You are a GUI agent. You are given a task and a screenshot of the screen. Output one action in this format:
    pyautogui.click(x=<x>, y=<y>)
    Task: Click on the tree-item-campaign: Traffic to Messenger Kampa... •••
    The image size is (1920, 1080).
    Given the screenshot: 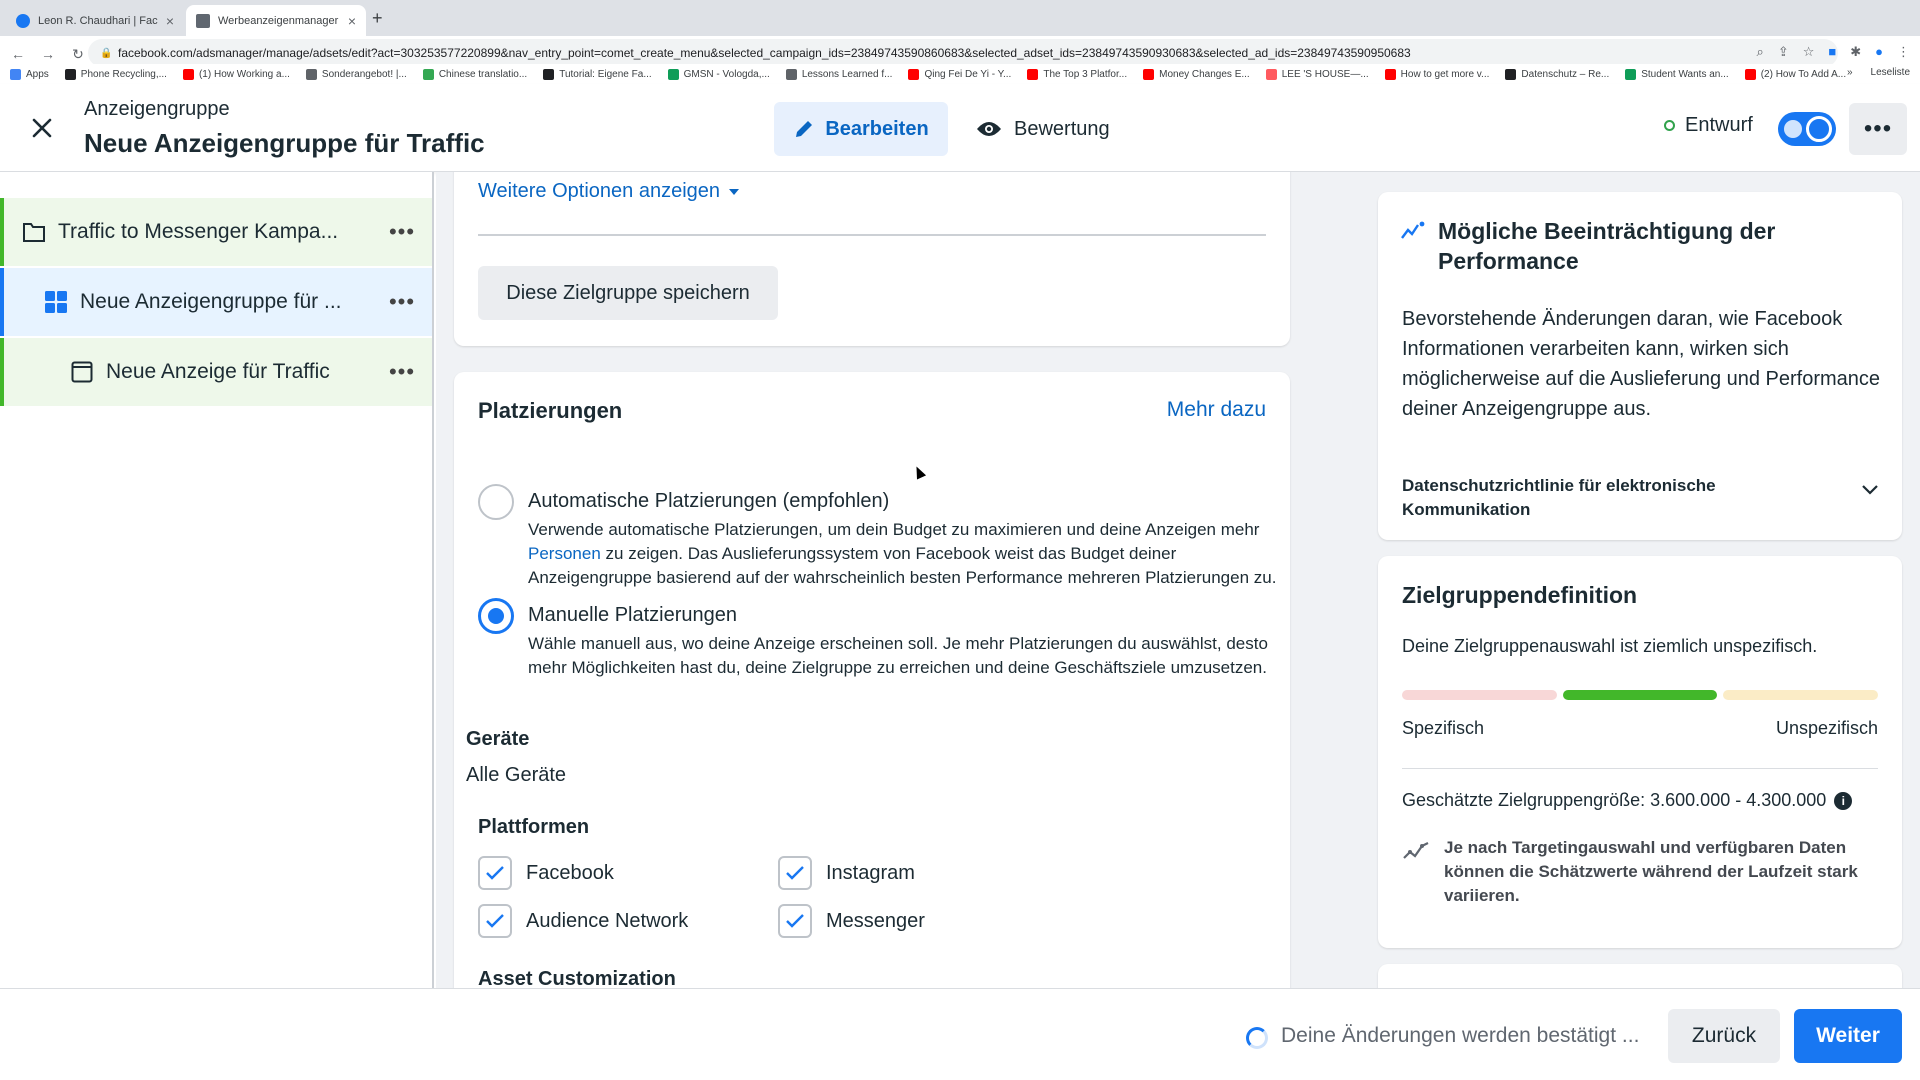 What is the action you would take?
    pyautogui.click(x=216, y=232)
    